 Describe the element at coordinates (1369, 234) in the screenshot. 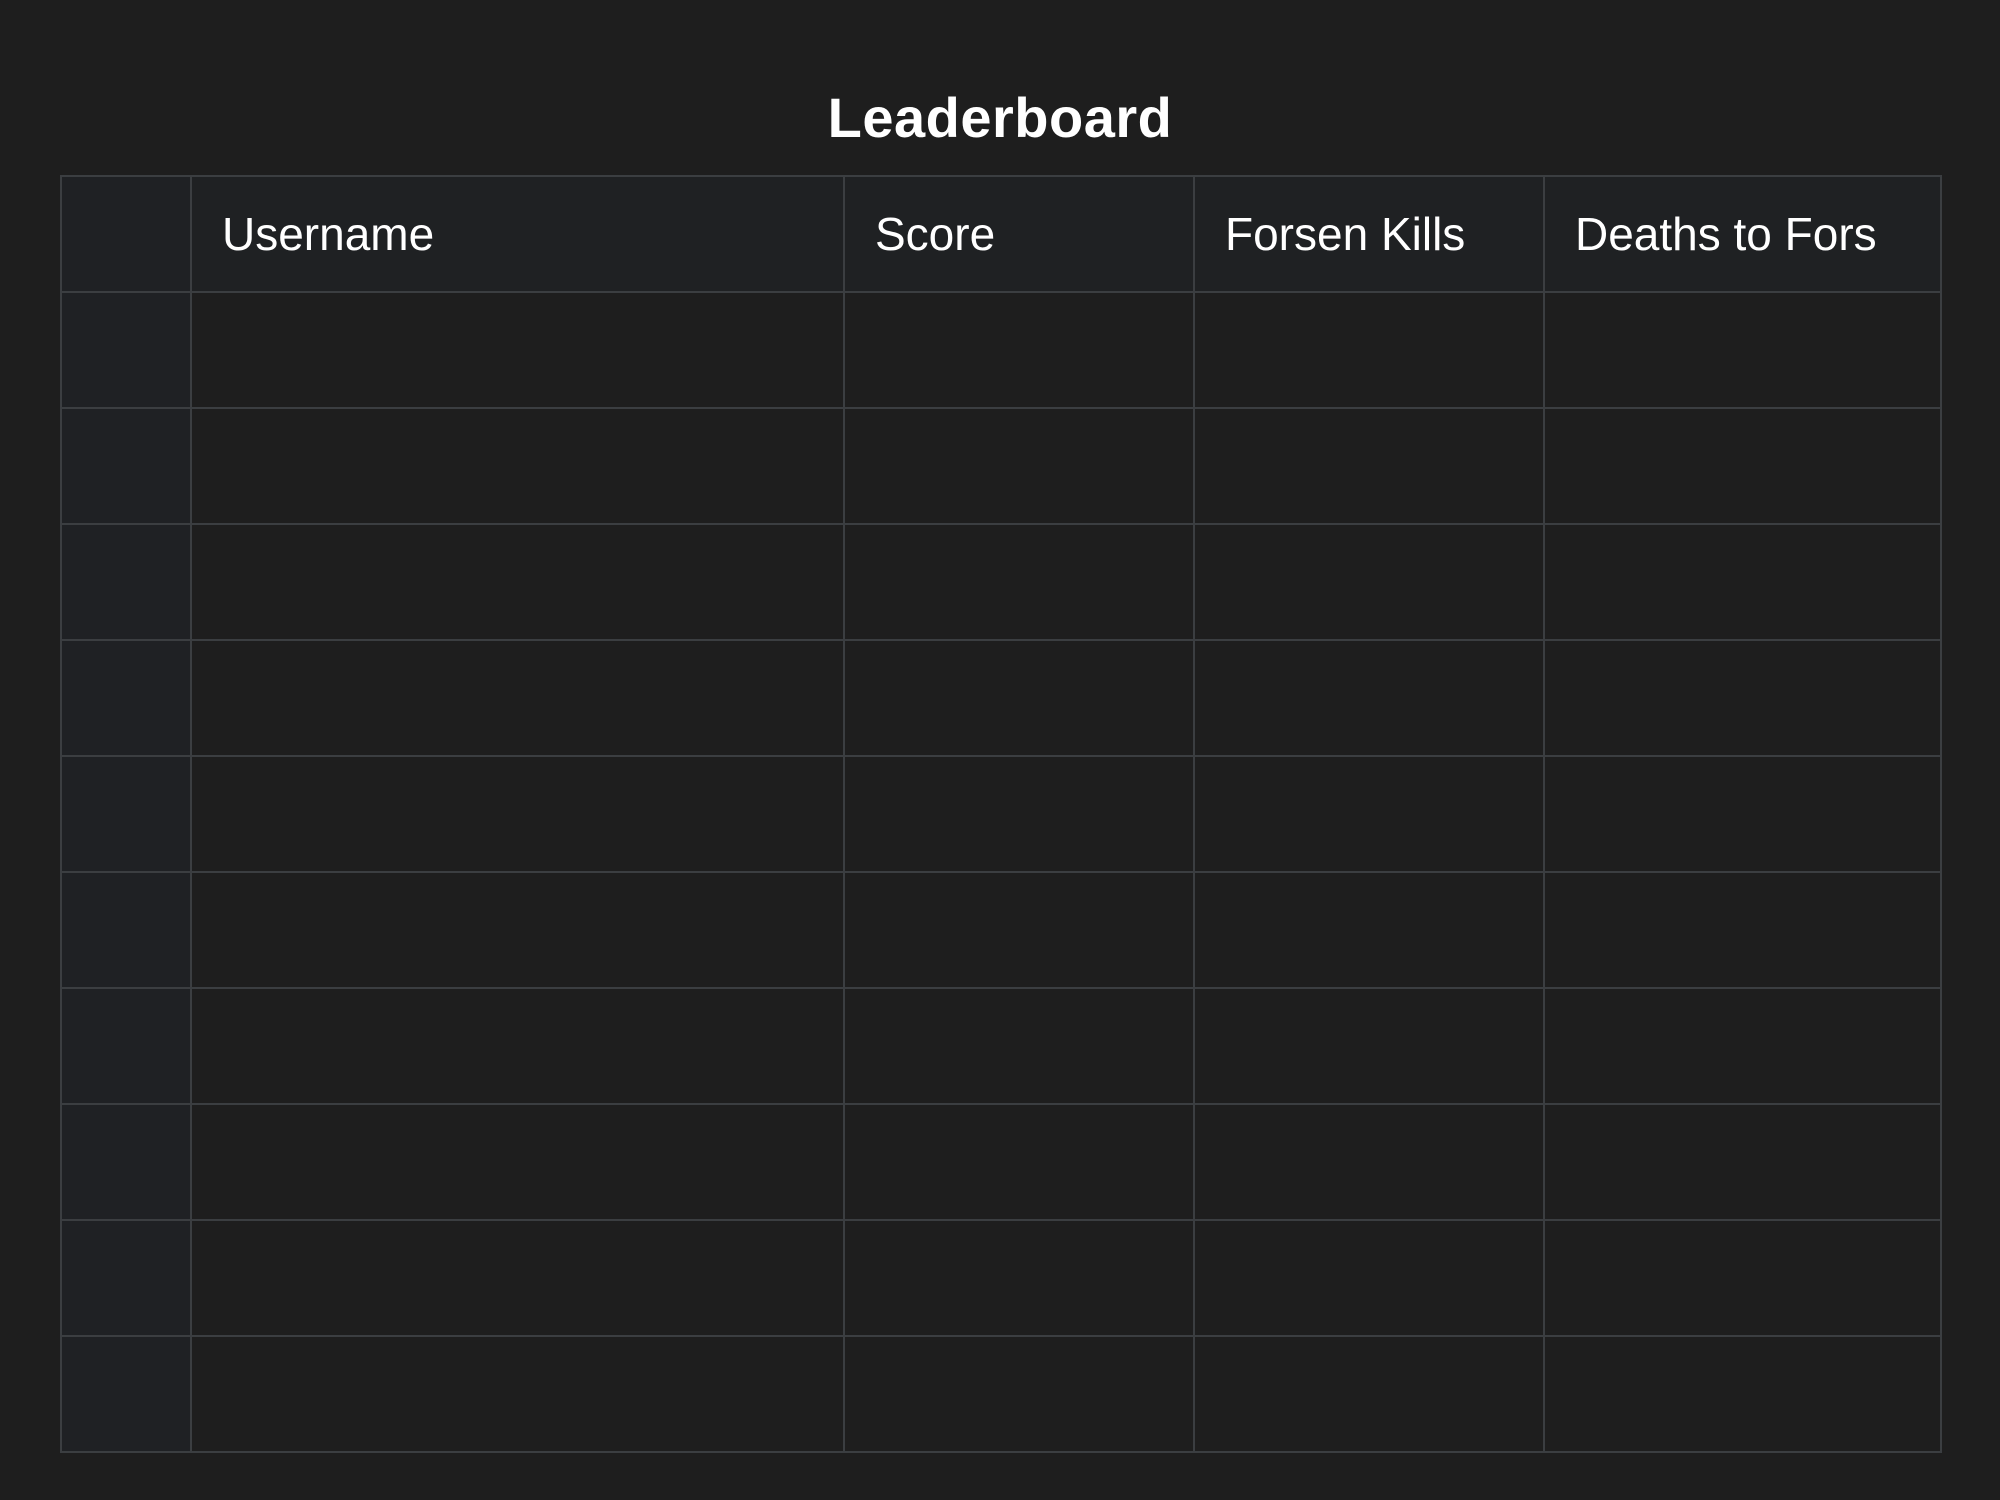

I see `column-header-forsen-kills: Forsen Kills` at that location.